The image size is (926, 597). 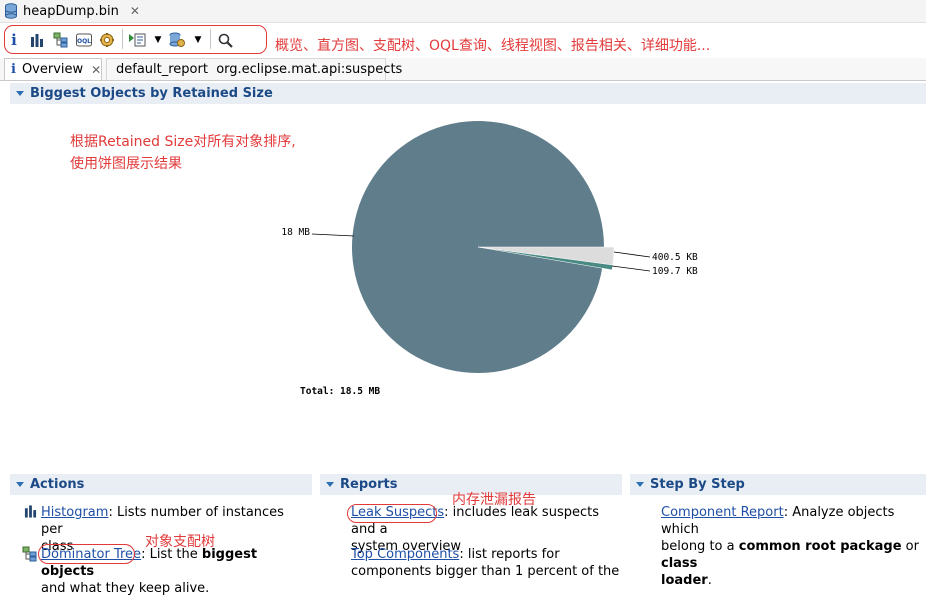 I want to click on biggest-objects-title: Biggest Objects by Retained Size, so click(x=151, y=93).